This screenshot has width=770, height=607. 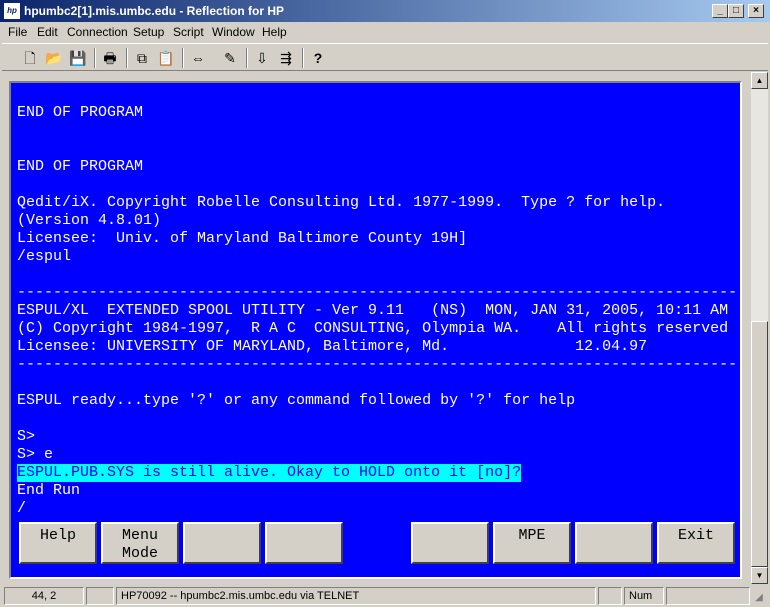 What do you see at coordinates (89, 220) in the screenshot?
I see `terminal-line: (Version 4.8.01)` at bounding box center [89, 220].